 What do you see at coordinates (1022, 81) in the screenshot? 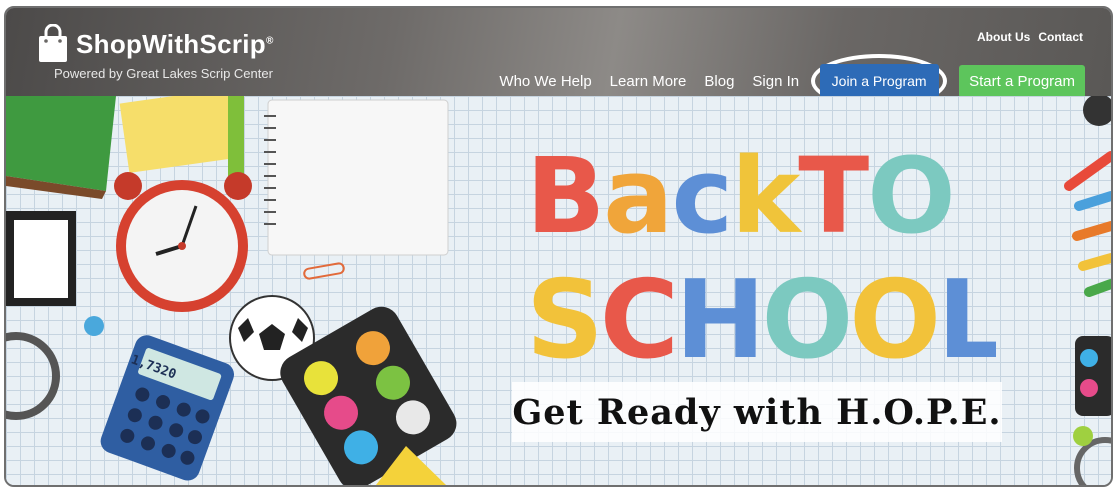
I see `start-program-button: Start a Program` at bounding box center [1022, 81].